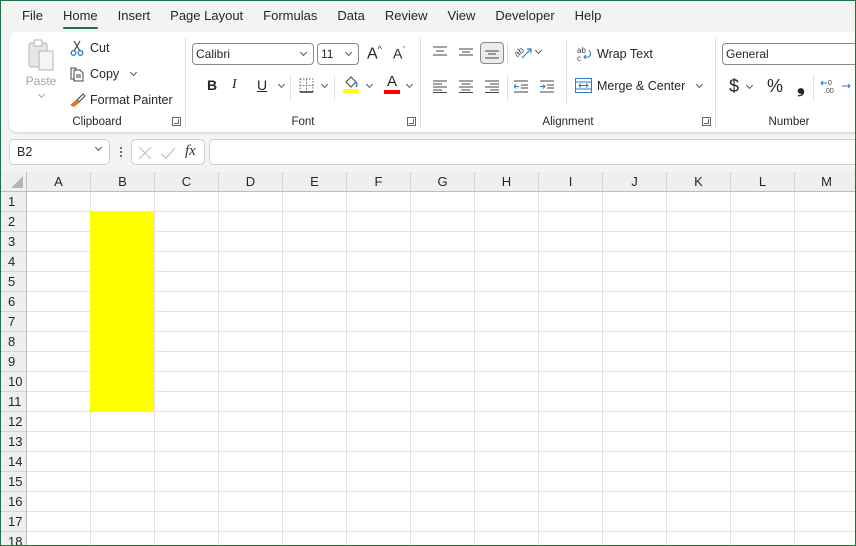  What do you see at coordinates (14, 282) in the screenshot?
I see `row-header-5: 5` at bounding box center [14, 282].